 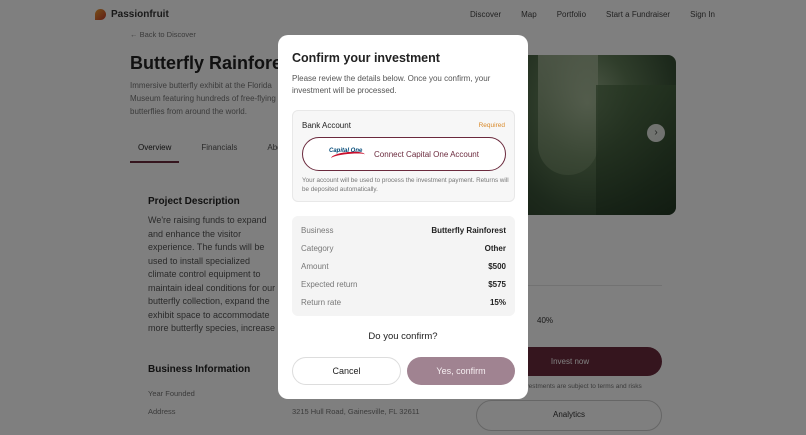 I want to click on detail-key: Amount, so click(x=315, y=266).